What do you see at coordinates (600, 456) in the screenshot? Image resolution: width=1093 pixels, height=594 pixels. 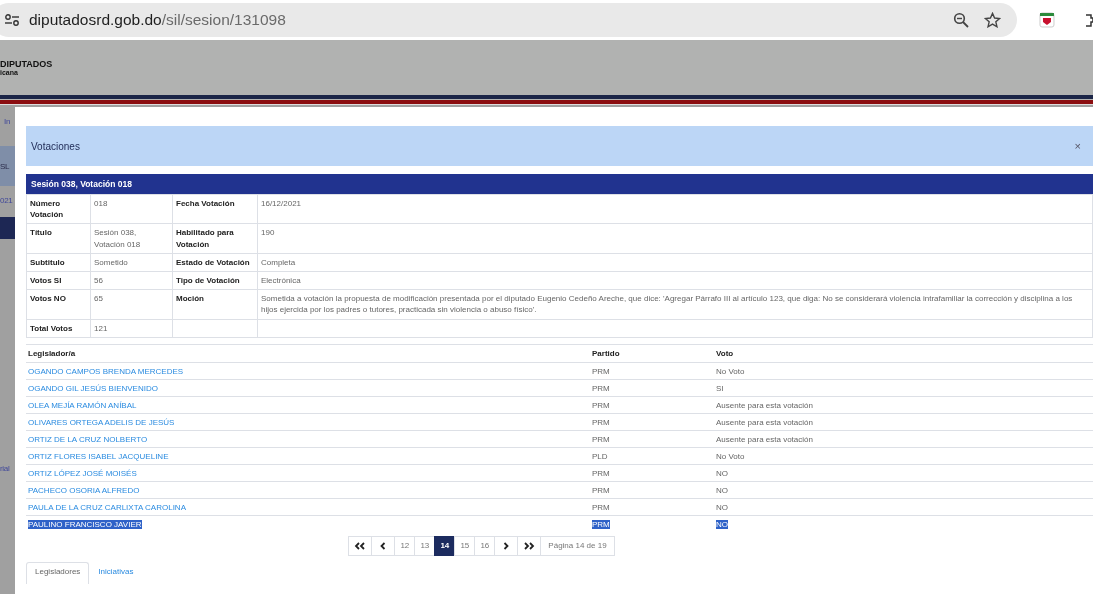 I see `table-cell: PLD` at bounding box center [600, 456].